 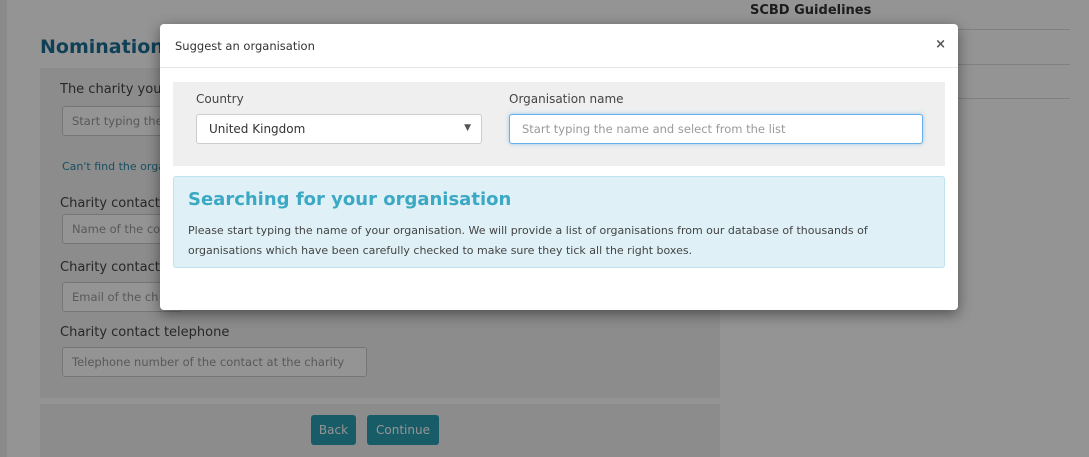 What do you see at coordinates (559, 46) in the screenshot?
I see `modal-header: Suggest an organisation ×` at bounding box center [559, 46].